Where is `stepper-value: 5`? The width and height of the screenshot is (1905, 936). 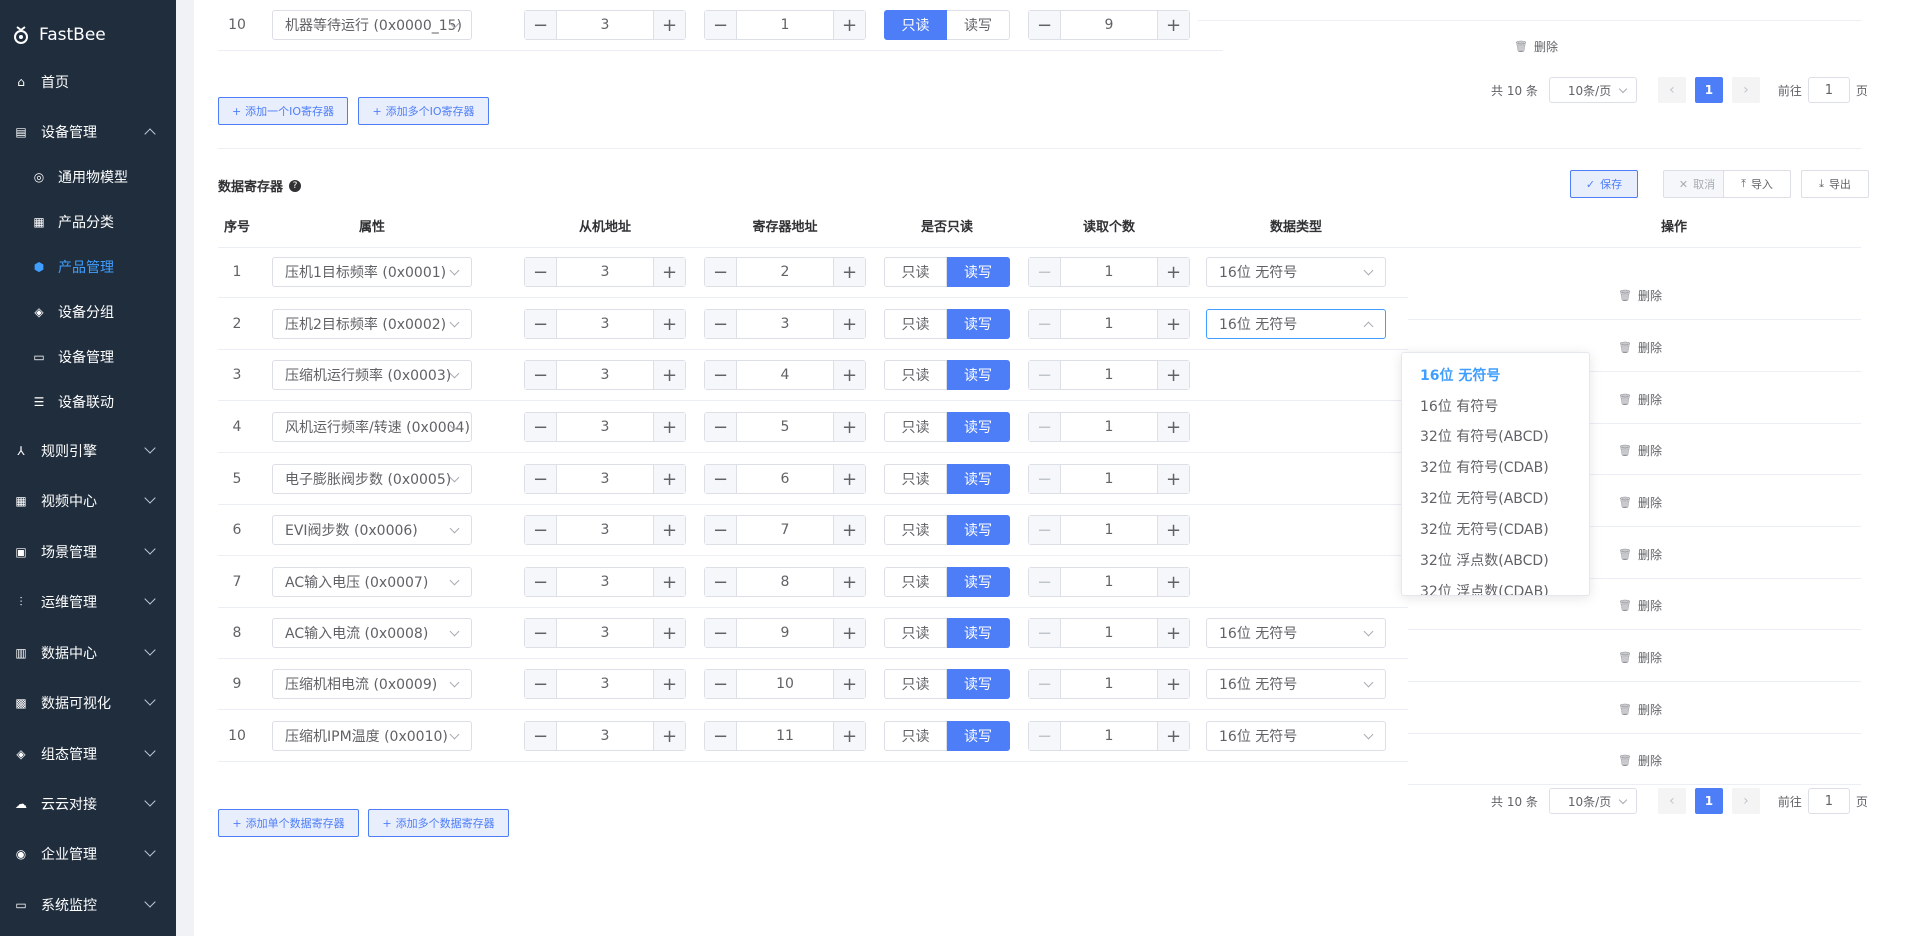 stepper-value: 5 is located at coordinates (785, 427).